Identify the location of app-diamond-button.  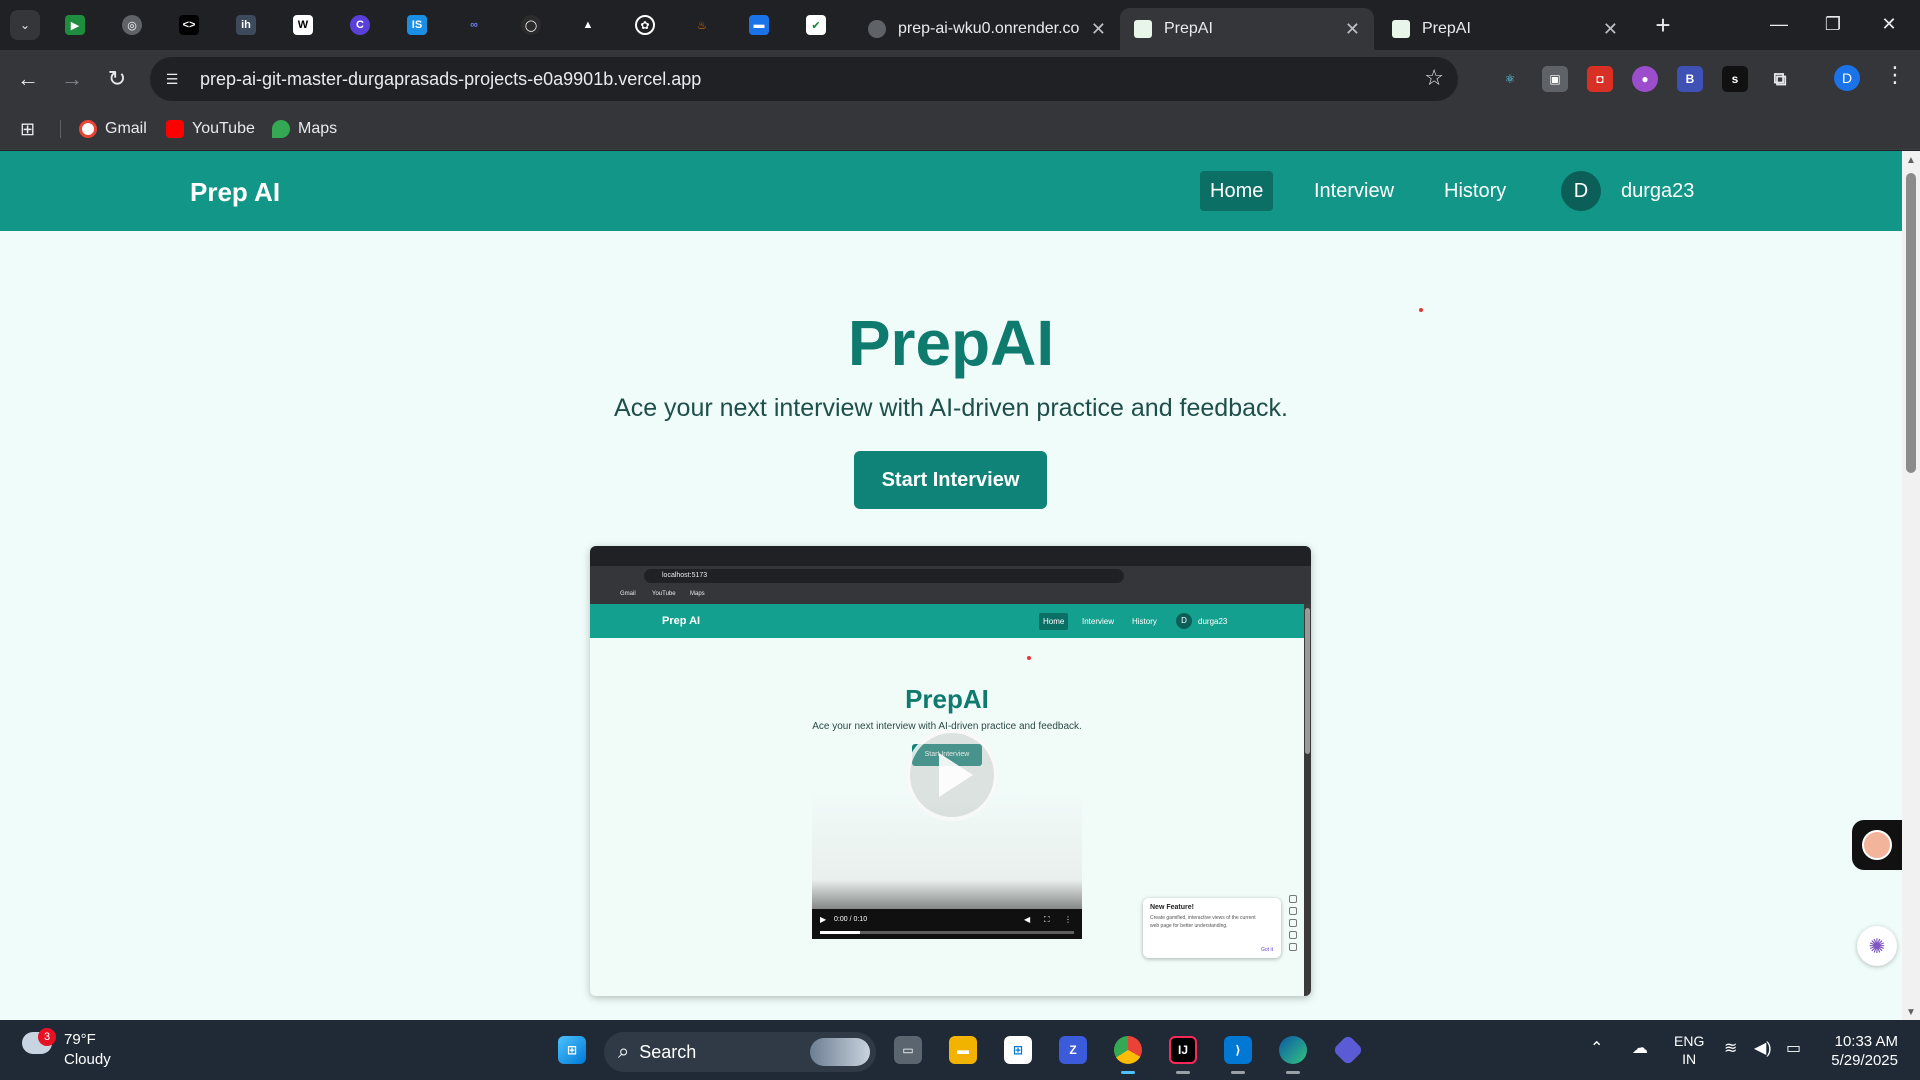
(1348, 1050).